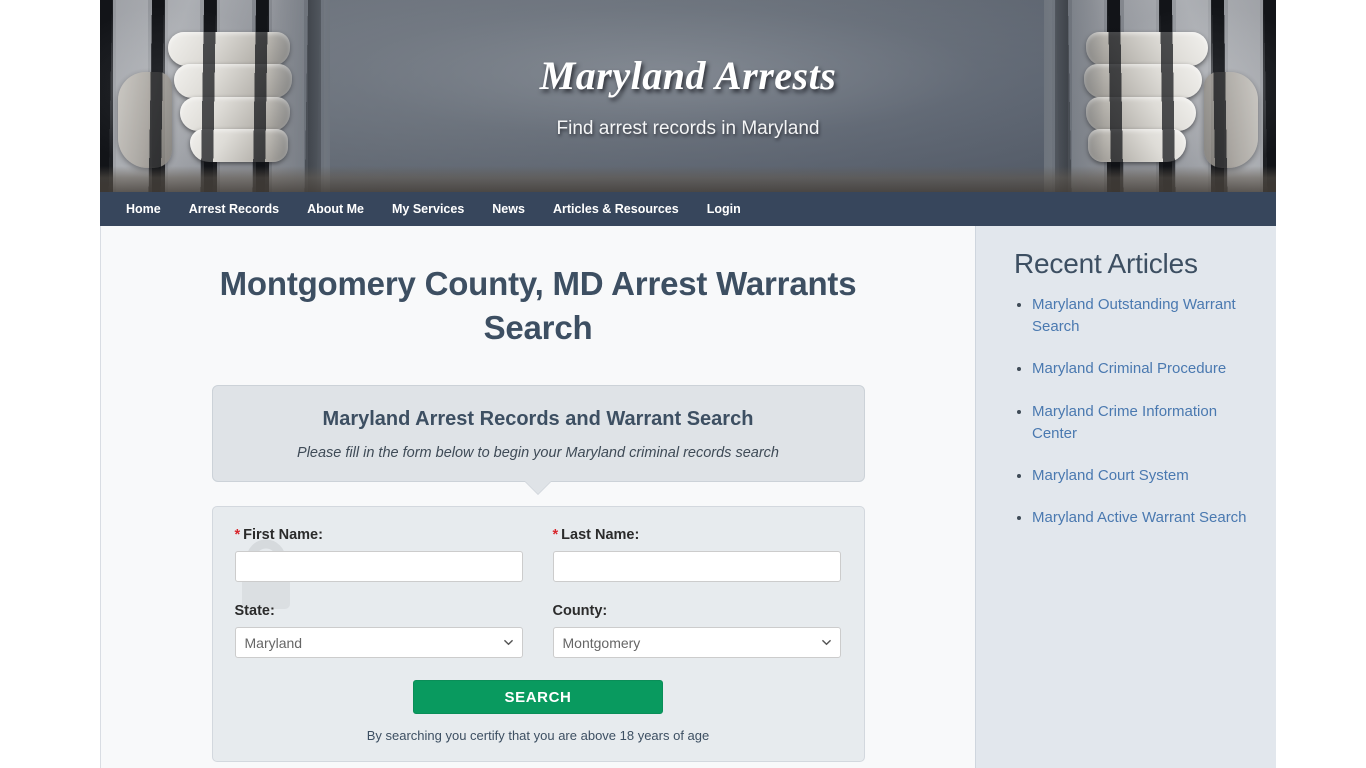  I want to click on list-item: Maryland Active Warrant Search, so click(1141, 518).